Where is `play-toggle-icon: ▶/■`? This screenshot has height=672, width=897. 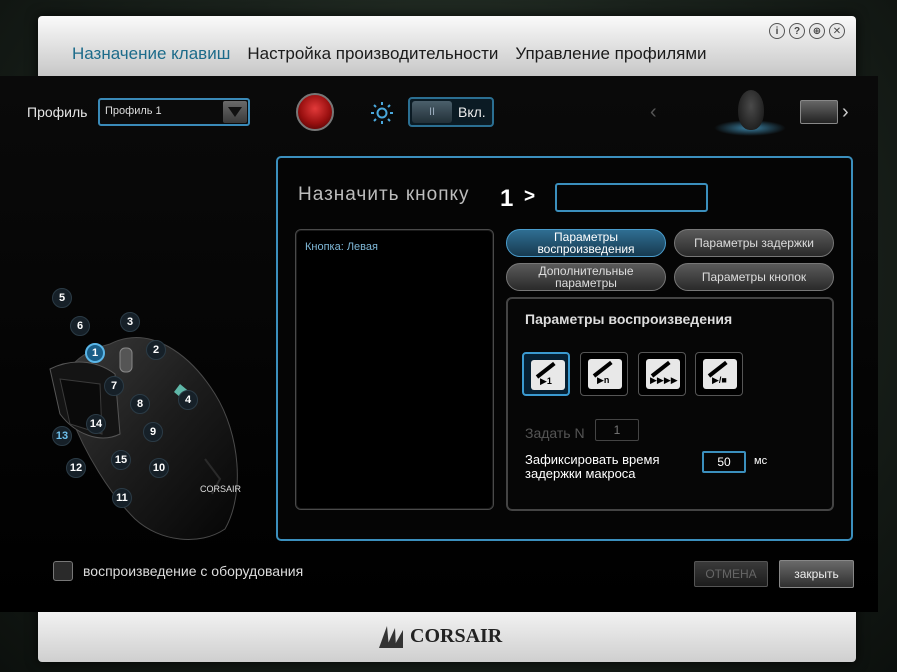
play-toggle-icon: ▶/■ is located at coordinates (720, 374).